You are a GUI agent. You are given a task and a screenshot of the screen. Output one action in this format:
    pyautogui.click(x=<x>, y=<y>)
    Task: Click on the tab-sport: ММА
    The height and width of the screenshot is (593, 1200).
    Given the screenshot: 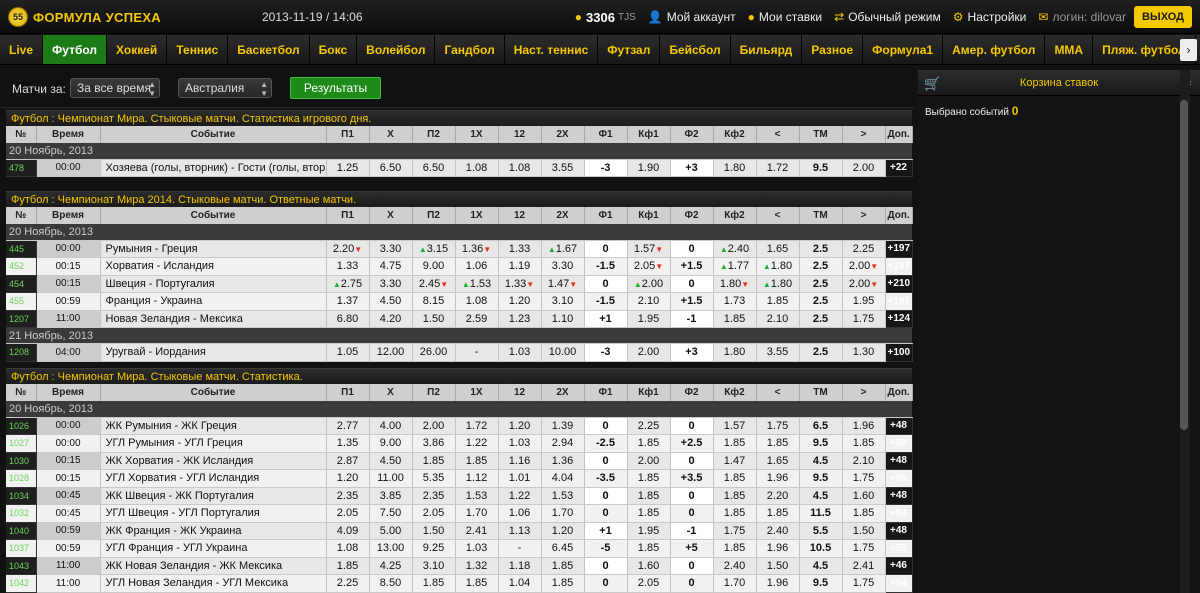 What is the action you would take?
    pyautogui.click(x=1069, y=49)
    